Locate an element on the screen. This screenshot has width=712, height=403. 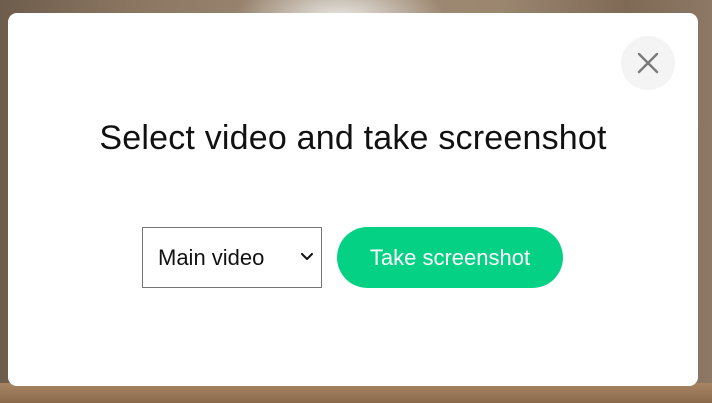
video-select: Main video is located at coordinates (232, 257).